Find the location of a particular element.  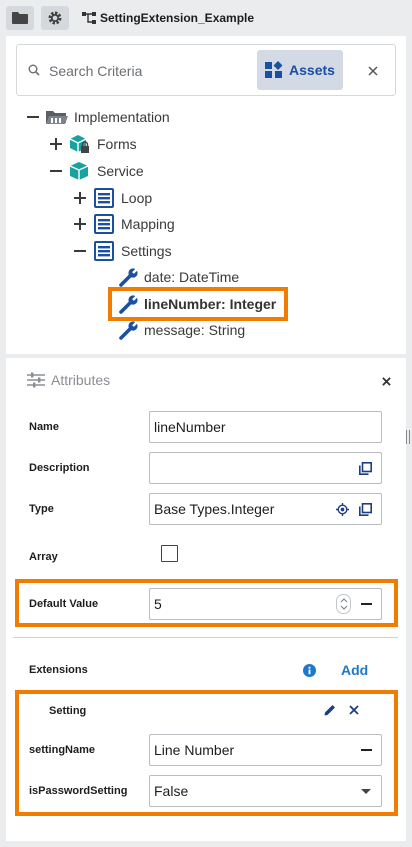

locate-icon is located at coordinates (342, 509).